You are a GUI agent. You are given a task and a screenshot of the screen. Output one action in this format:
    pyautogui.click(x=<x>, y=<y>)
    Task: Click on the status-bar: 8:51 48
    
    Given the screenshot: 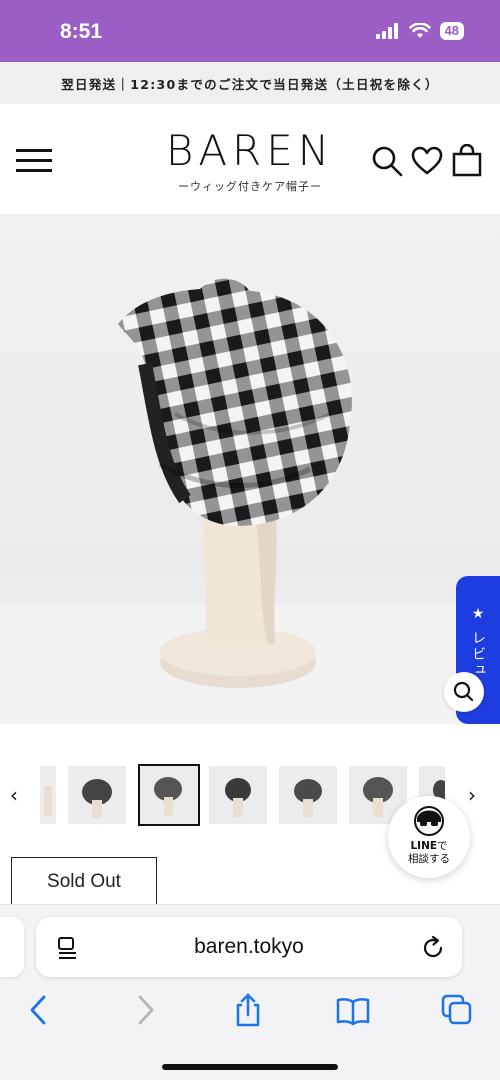 What is the action you would take?
    pyautogui.click(x=250, y=31)
    